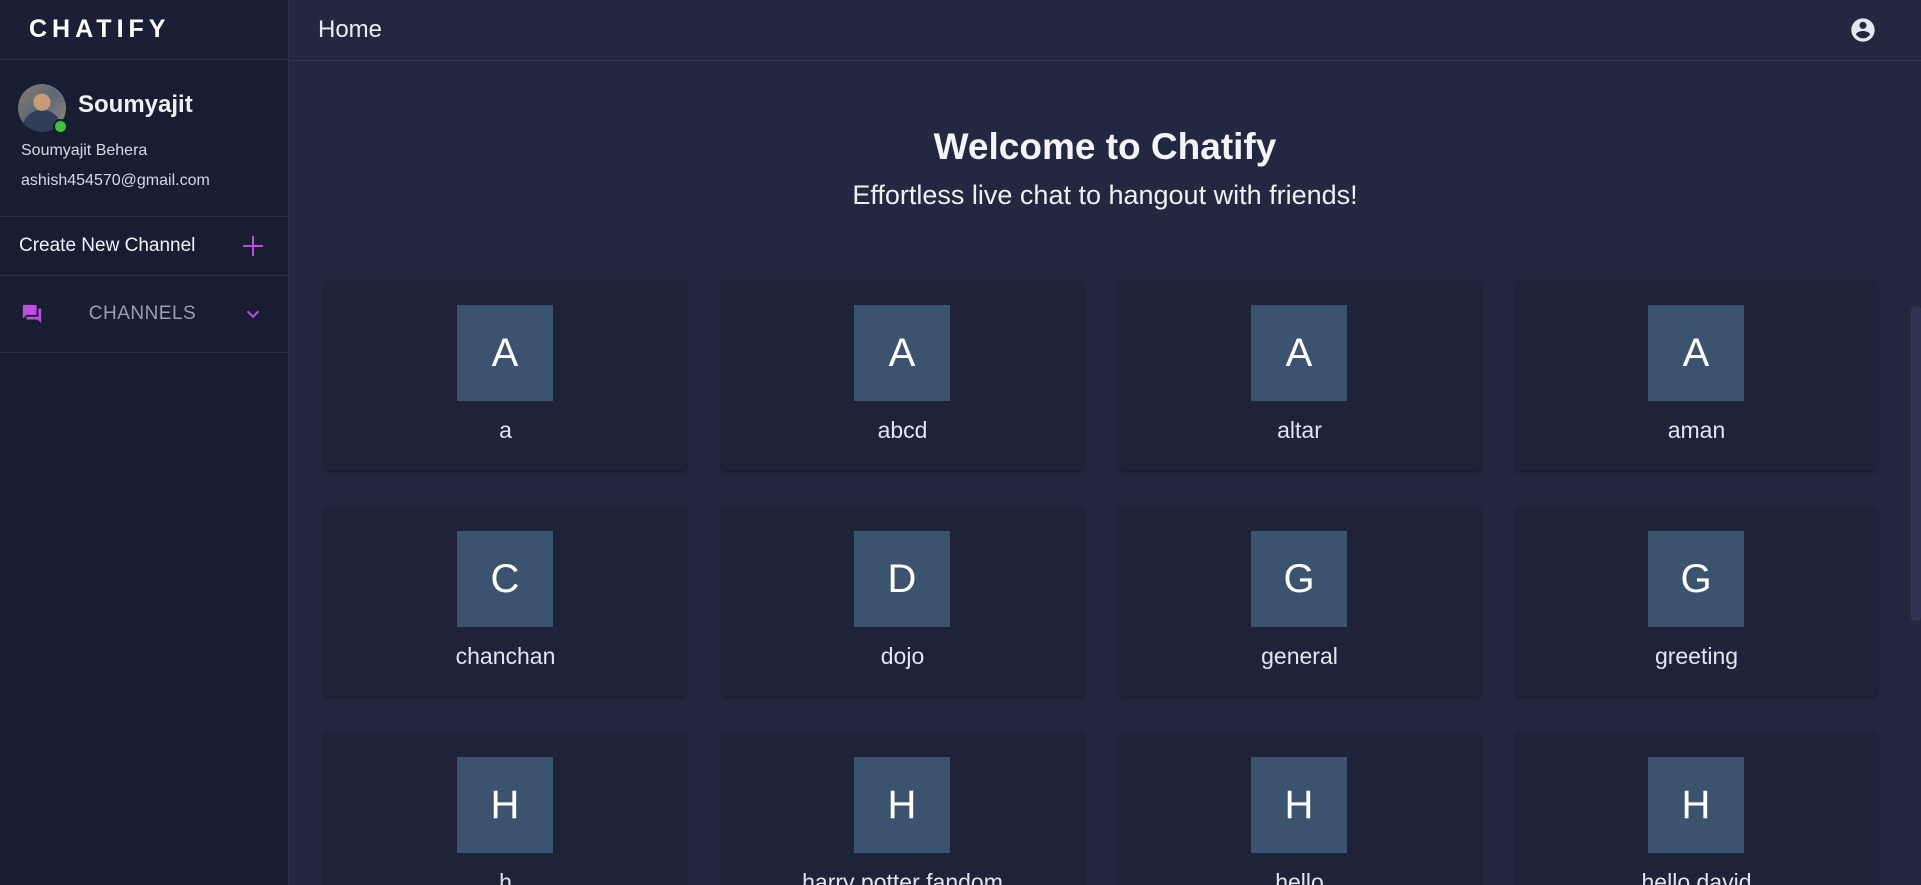  Describe the element at coordinates (84, 150) in the screenshot. I see `user-full-name: Soumyajit Behera` at that location.